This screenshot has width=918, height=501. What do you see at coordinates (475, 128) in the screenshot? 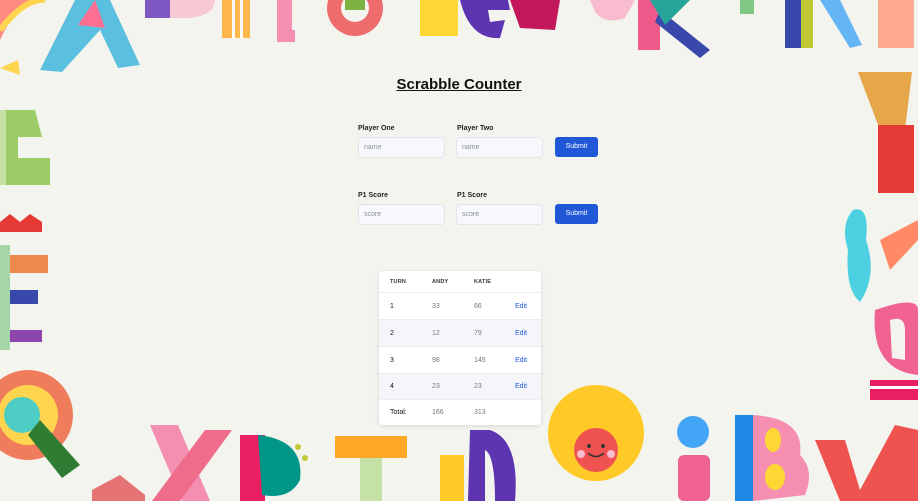
I see `player-two-label: Player Two` at bounding box center [475, 128].